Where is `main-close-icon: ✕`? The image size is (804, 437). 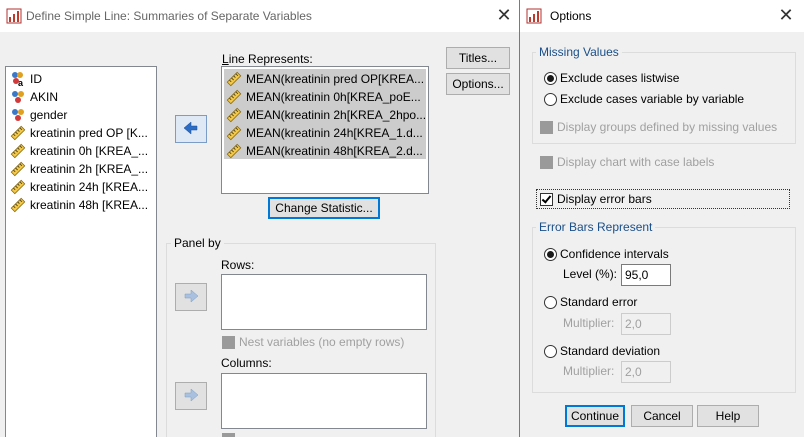
main-close-icon: ✕ is located at coordinates (504, 15).